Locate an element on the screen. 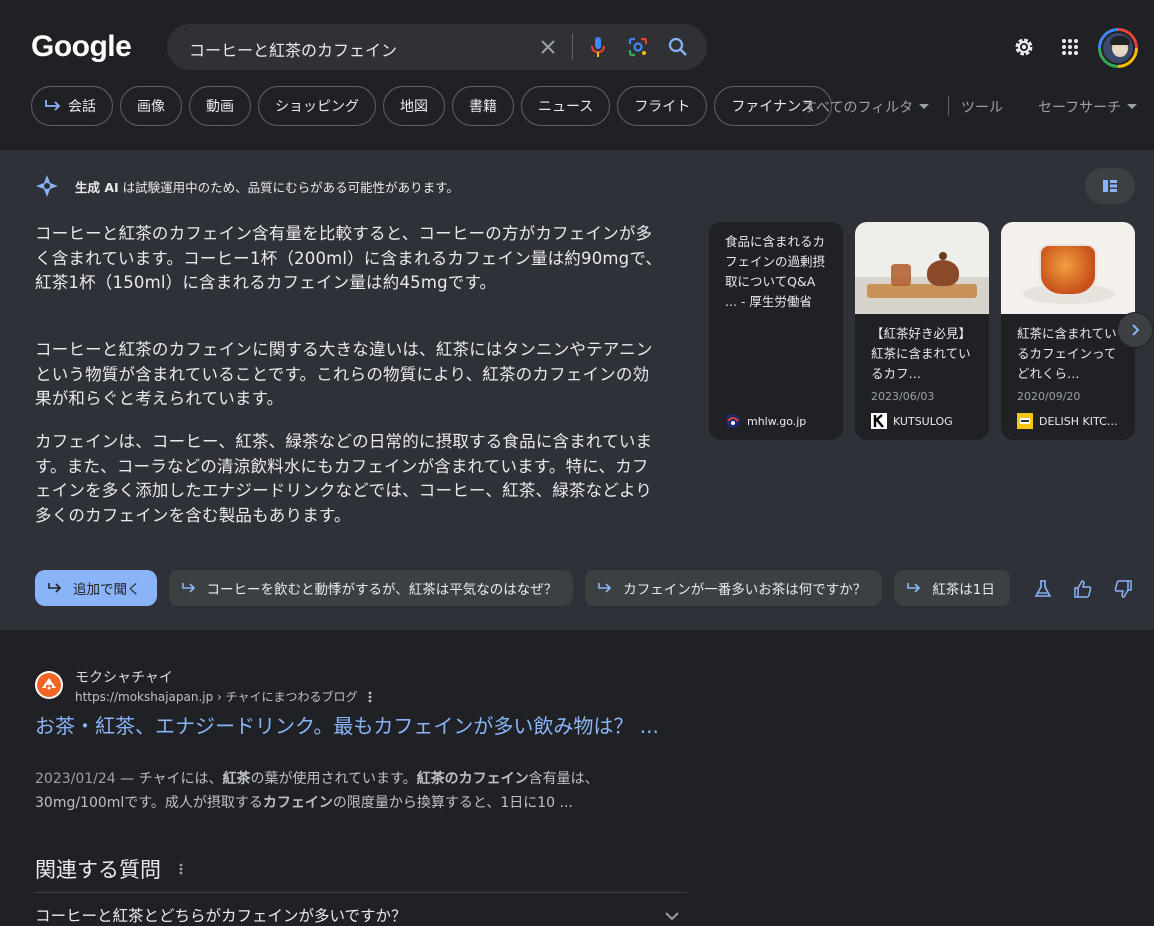  chip-maps: 地図 is located at coordinates (414, 106).